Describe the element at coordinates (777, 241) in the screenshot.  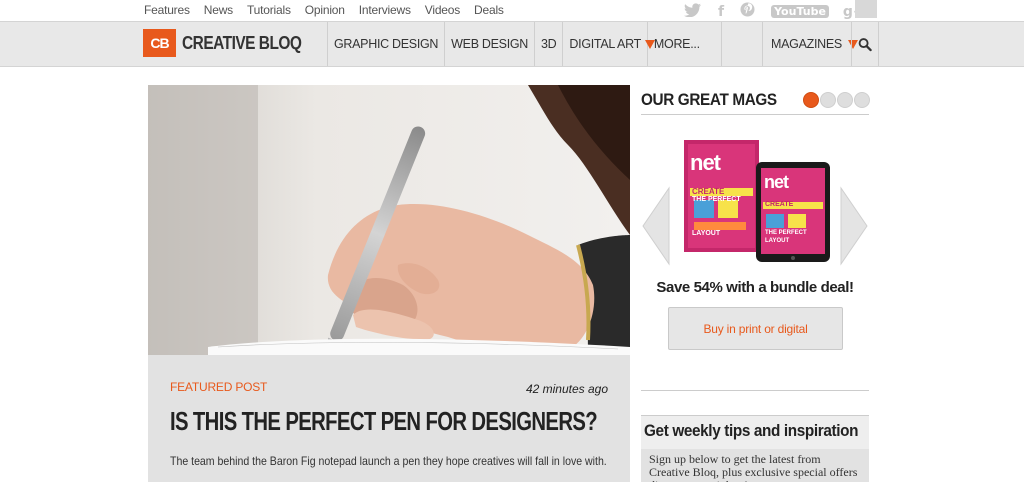
I see `tablet-cover-line-3: LAYOUT` at that location.